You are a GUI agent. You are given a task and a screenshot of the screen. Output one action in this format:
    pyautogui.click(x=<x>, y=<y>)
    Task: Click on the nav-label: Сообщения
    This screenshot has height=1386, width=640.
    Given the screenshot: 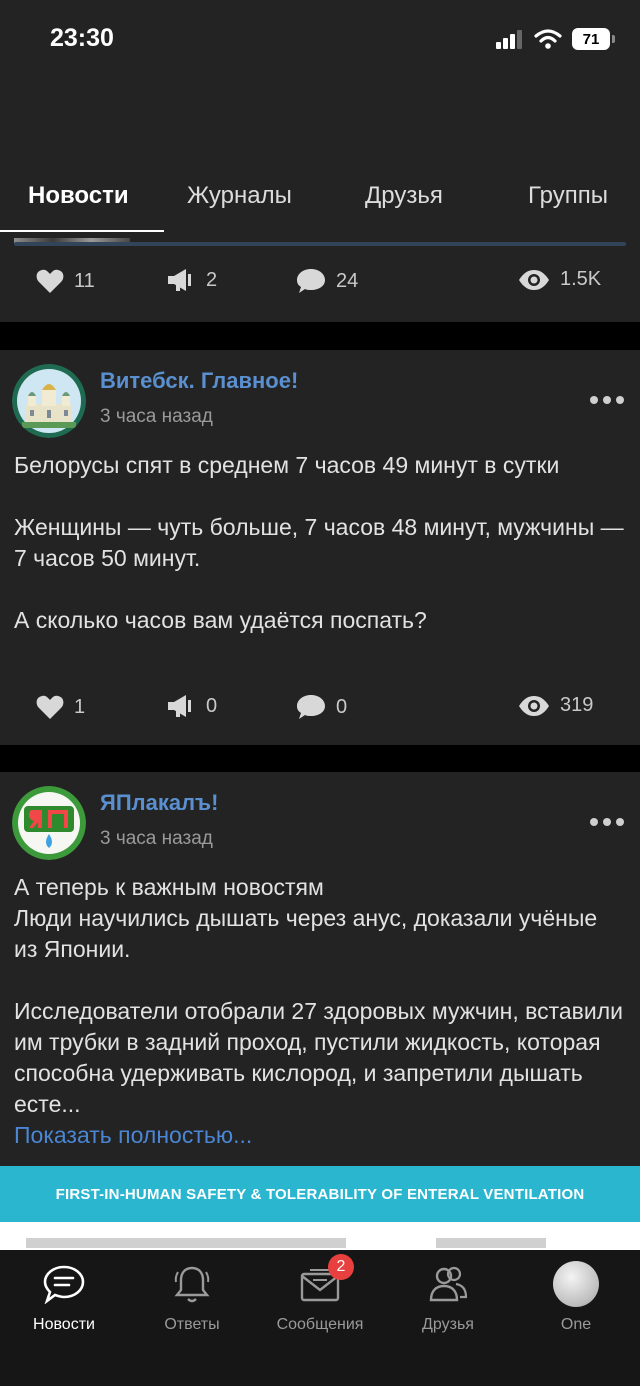 What is the action you would take?
    pyautogui.click(x=320, y=1324)
    